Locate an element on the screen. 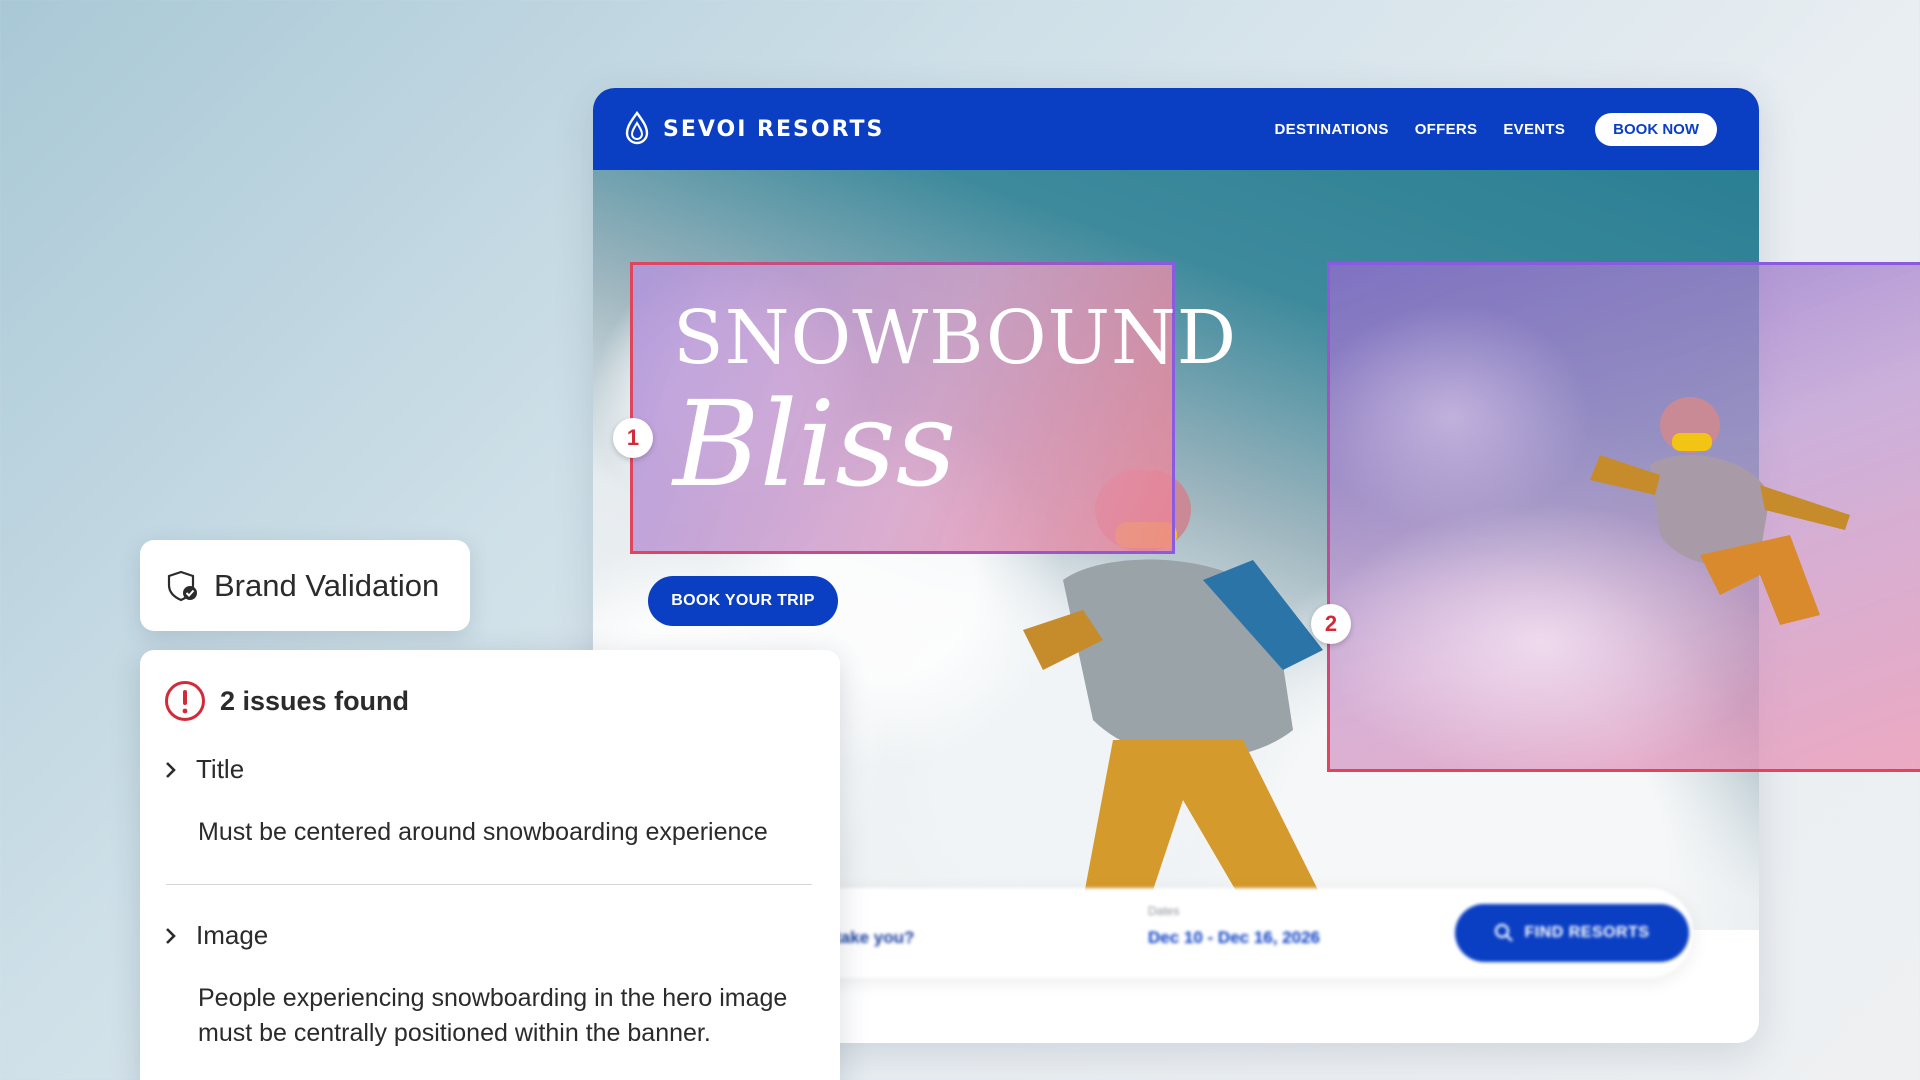 This screenshot has height=1080, width=1920. search-icon is located at coordinates (1504, 932).